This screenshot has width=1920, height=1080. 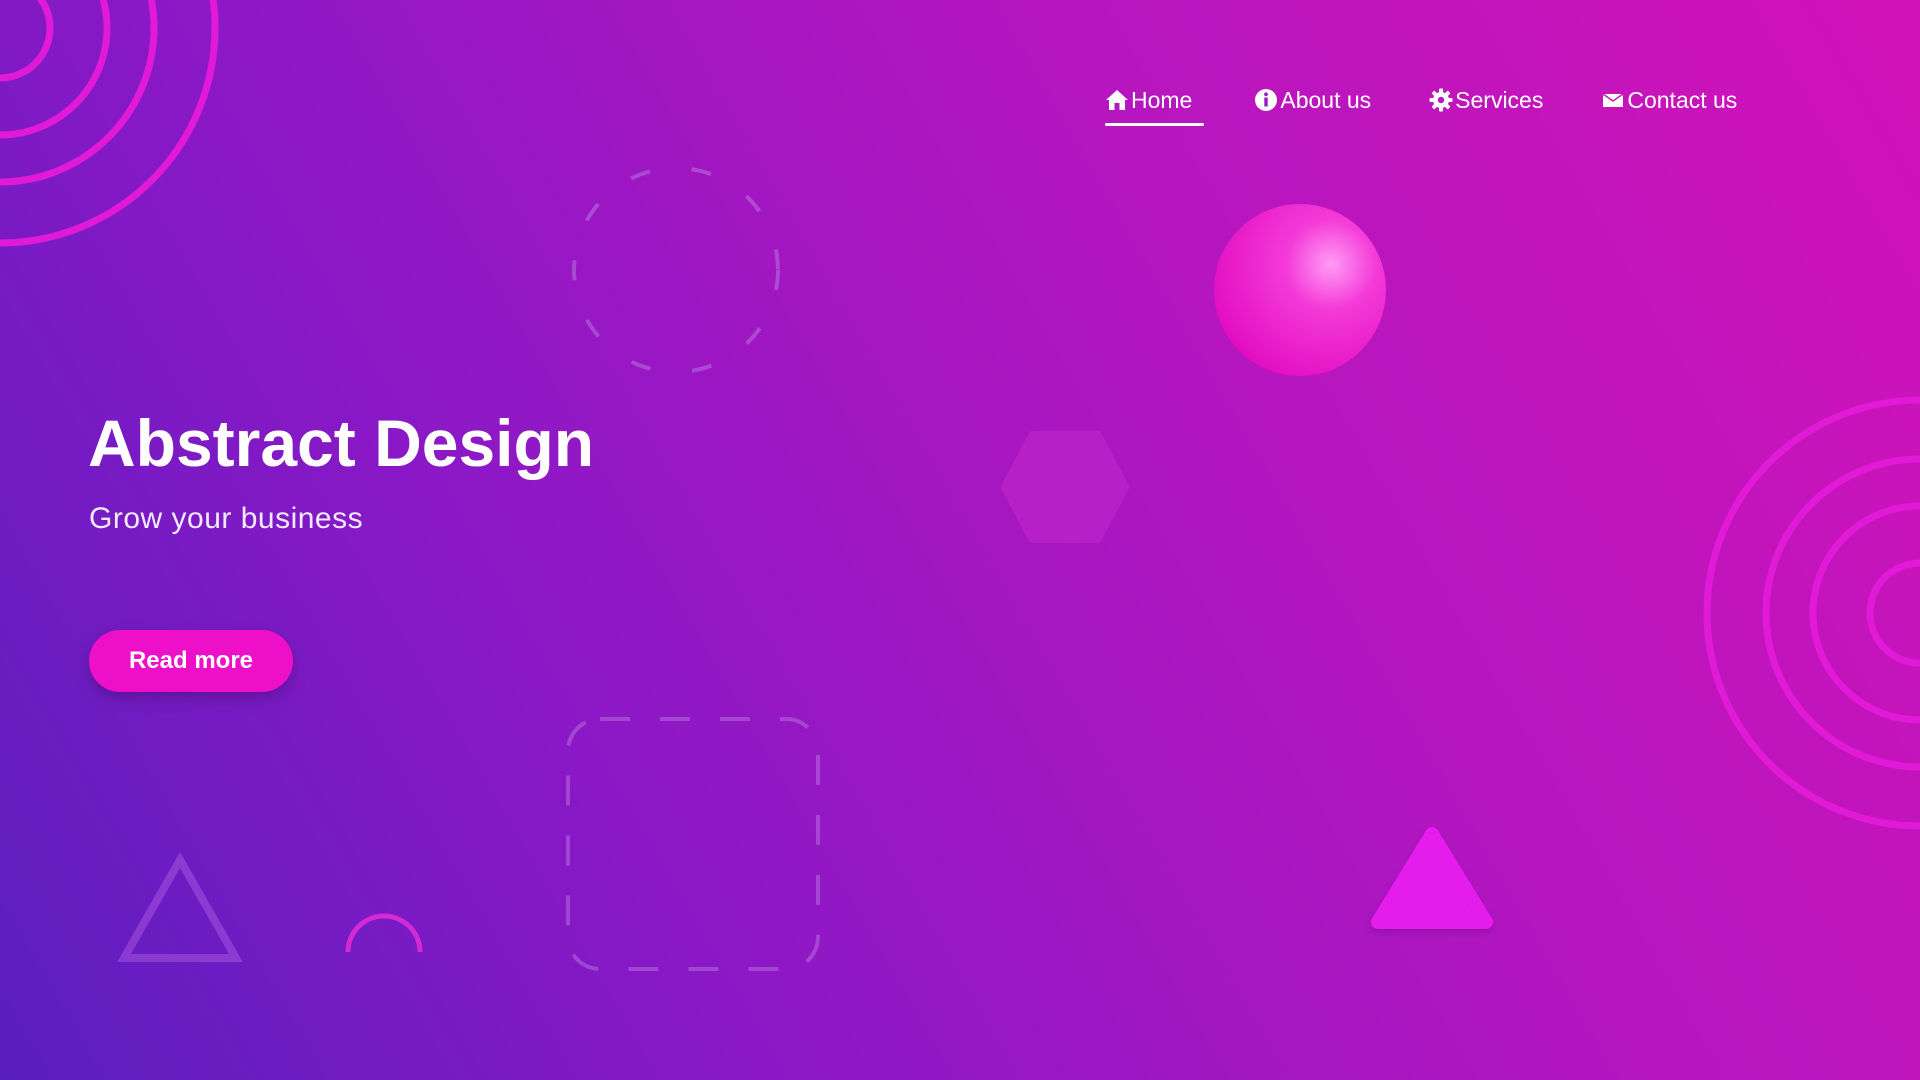 What do you see at coordinates (1432, 878) in the screenshot?
I see `solid-triangle` at bounding box center [1432, 878].